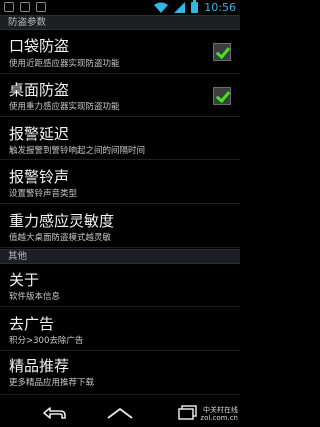  What do you see at coordinates (43, 194) in the screenshot?
I see `setting-summary: 设置警铃声音类型` at bounding box center [43, 194].